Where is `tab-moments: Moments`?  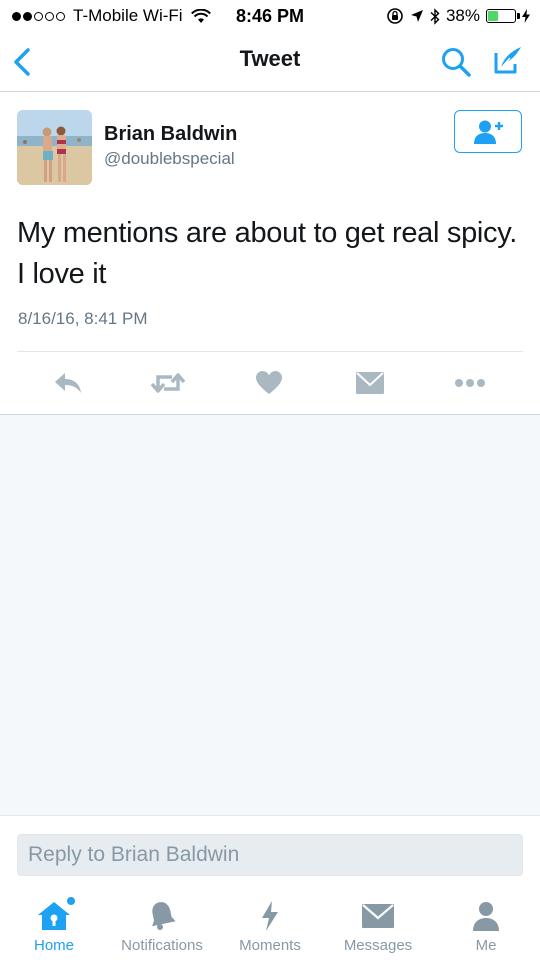 tab-moments: Moments is located at coordinates (270, 922).